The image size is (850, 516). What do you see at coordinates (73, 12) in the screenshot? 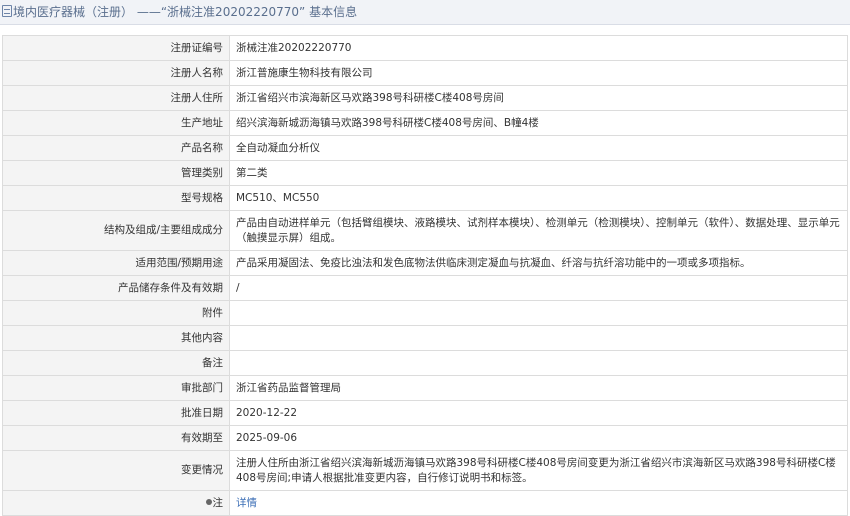
I see `title-prefix: 境内医疗器械（注册）` at bounding box center [73, 12].